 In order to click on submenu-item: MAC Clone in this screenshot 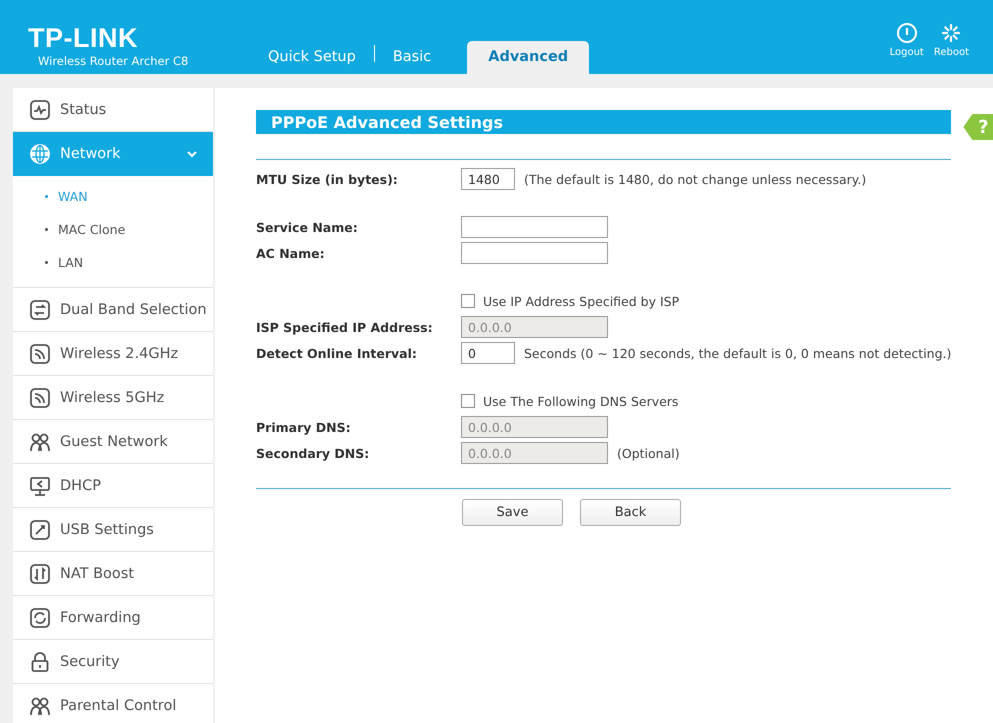, I will do `click(113, 229)`.